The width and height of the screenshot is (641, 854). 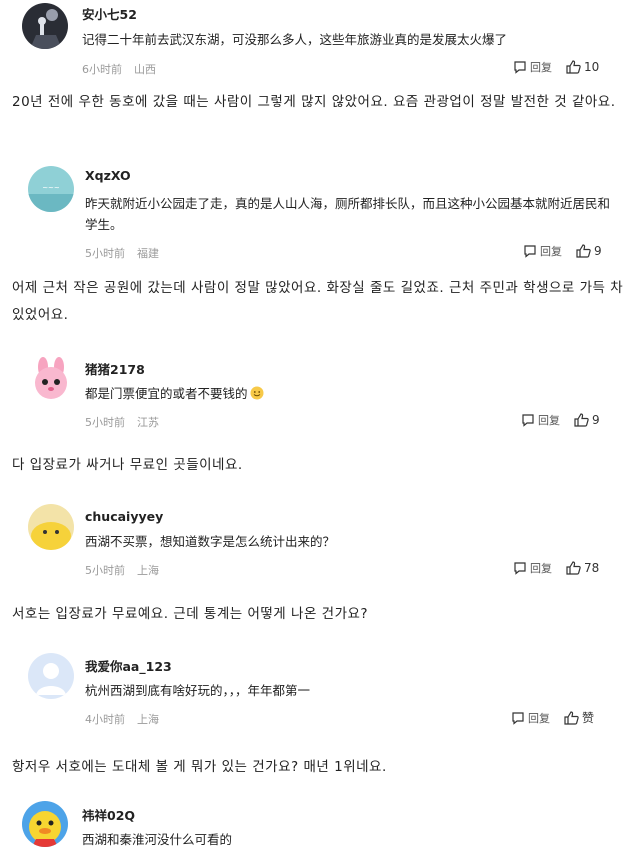 What do you see at coordinates (109, 13) in the screenshot?
I see `username: 安小七52` at bounding box center [109, 13].